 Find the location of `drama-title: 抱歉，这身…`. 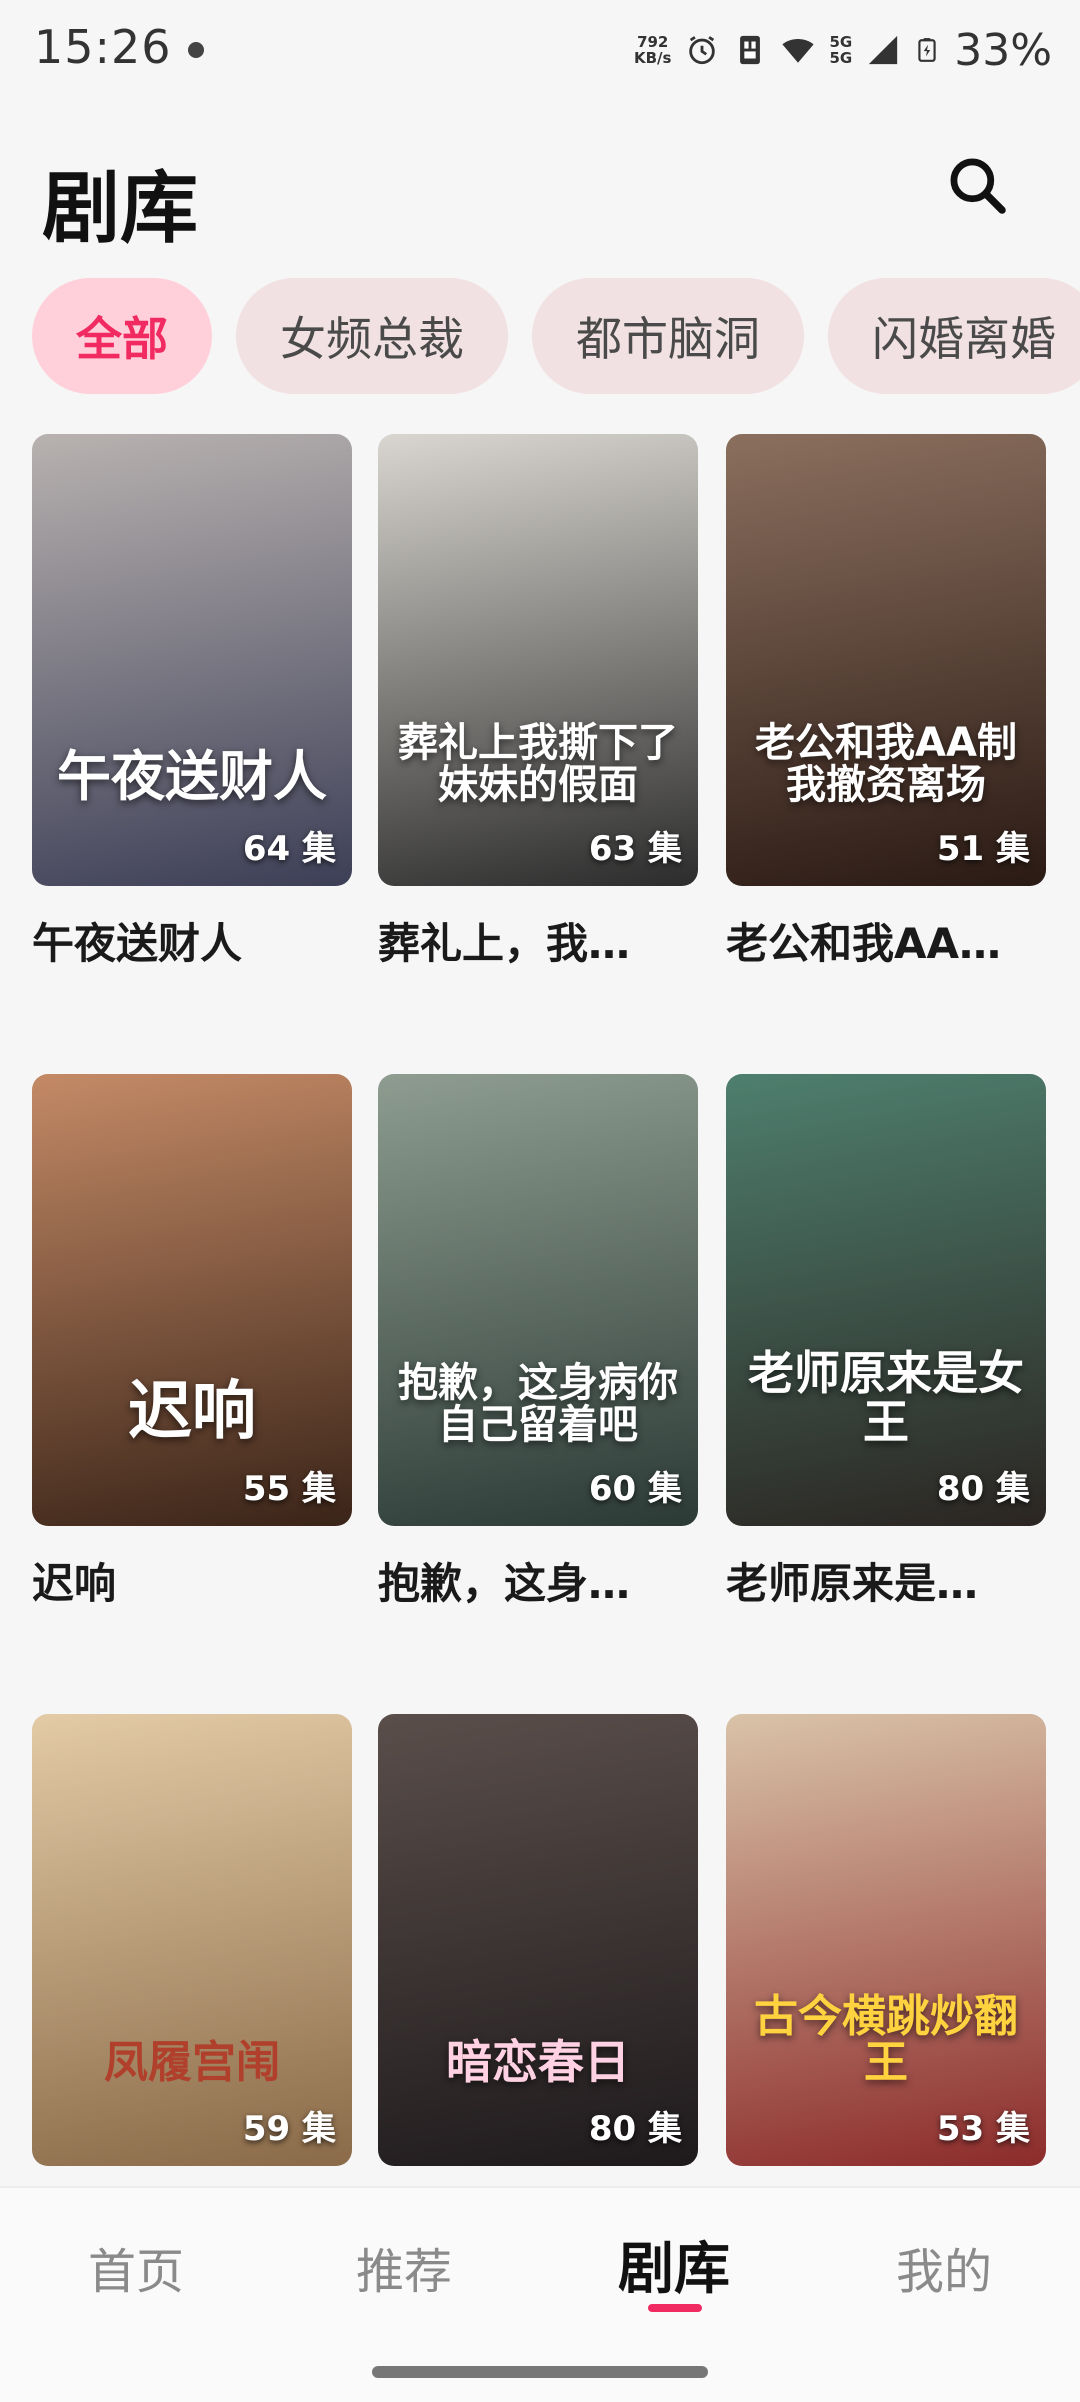

drama-title: 抱歉，这身… is located at coordinates (538, 1580).